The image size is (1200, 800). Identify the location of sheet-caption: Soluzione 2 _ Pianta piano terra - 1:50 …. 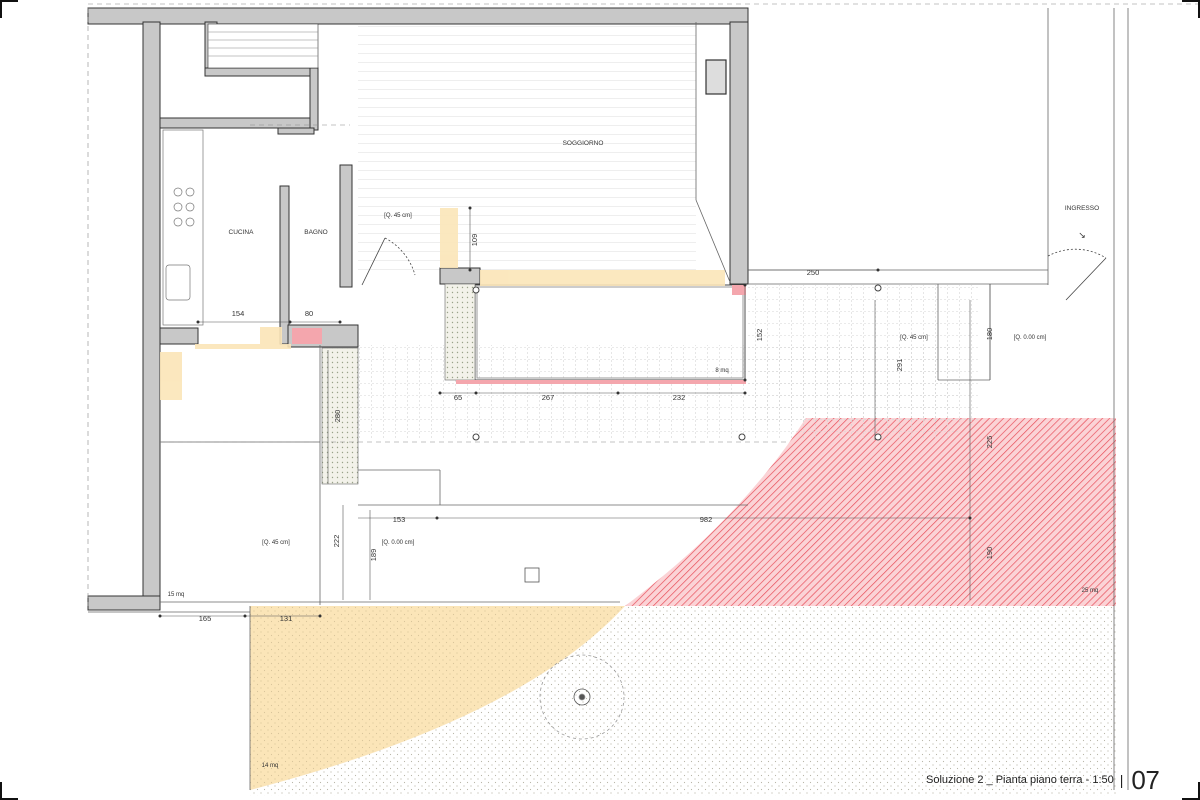
(1043, 779).